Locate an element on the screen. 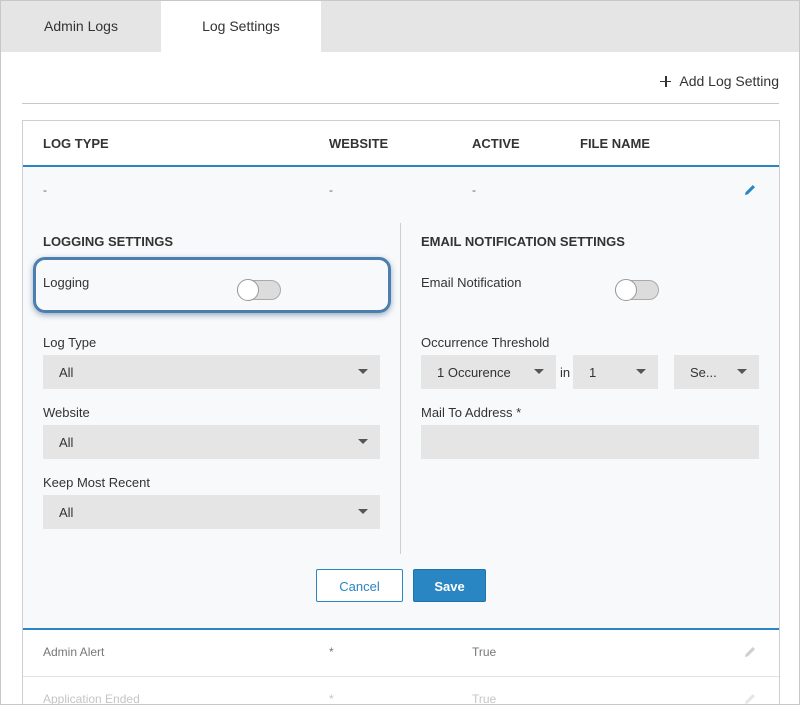 The image size is (800, 705). cancel-button: Cancel is located at coordinates (359, 585).